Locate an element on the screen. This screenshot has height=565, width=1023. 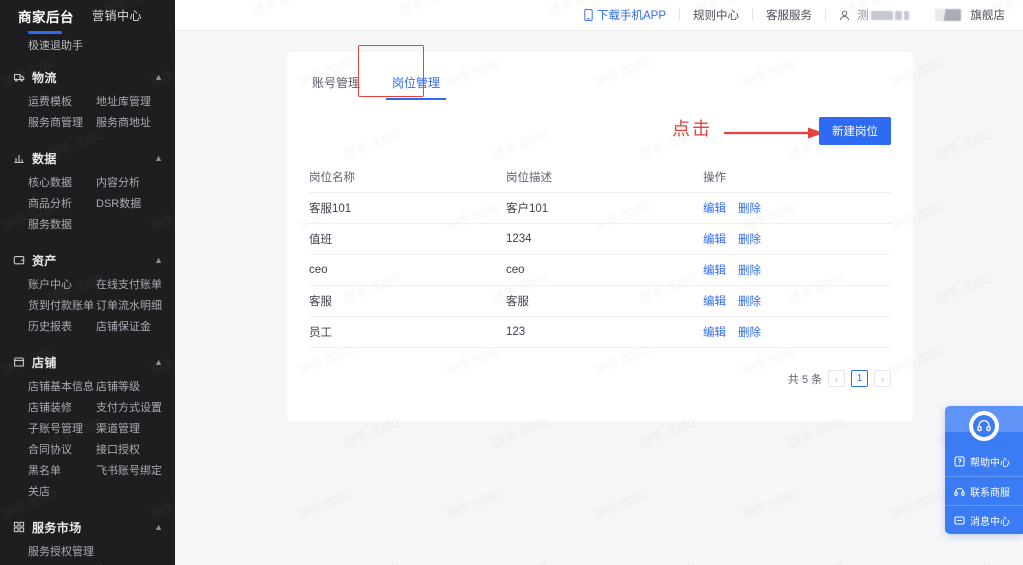
table-row: 客服101 客户101 编辑 删除 is located at coordinates (600, 208).